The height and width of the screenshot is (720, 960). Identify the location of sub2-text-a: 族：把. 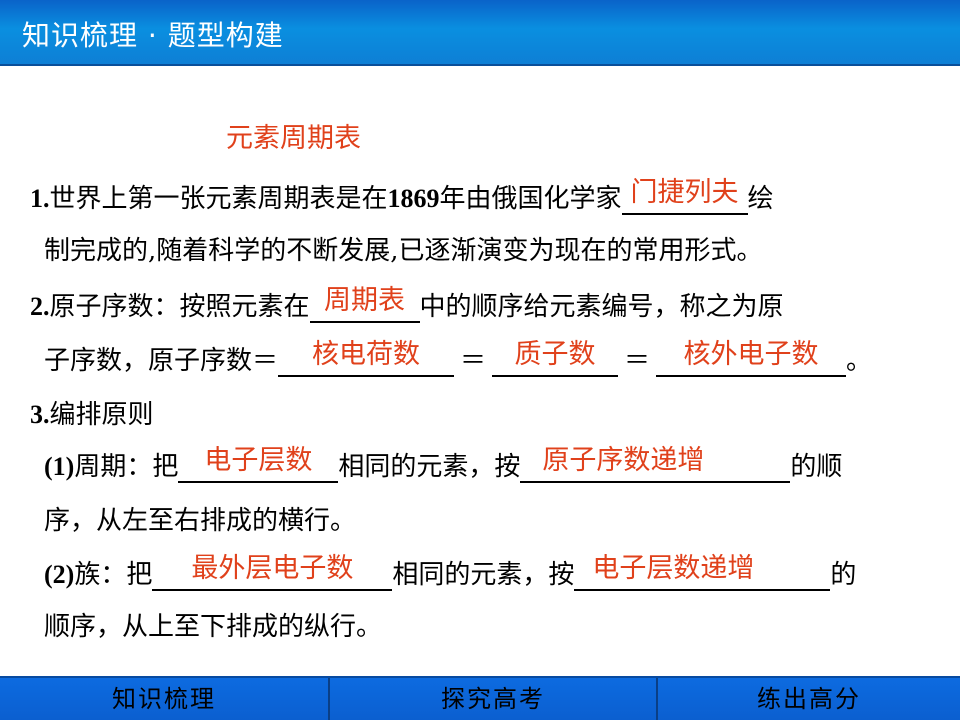
(113, 575).